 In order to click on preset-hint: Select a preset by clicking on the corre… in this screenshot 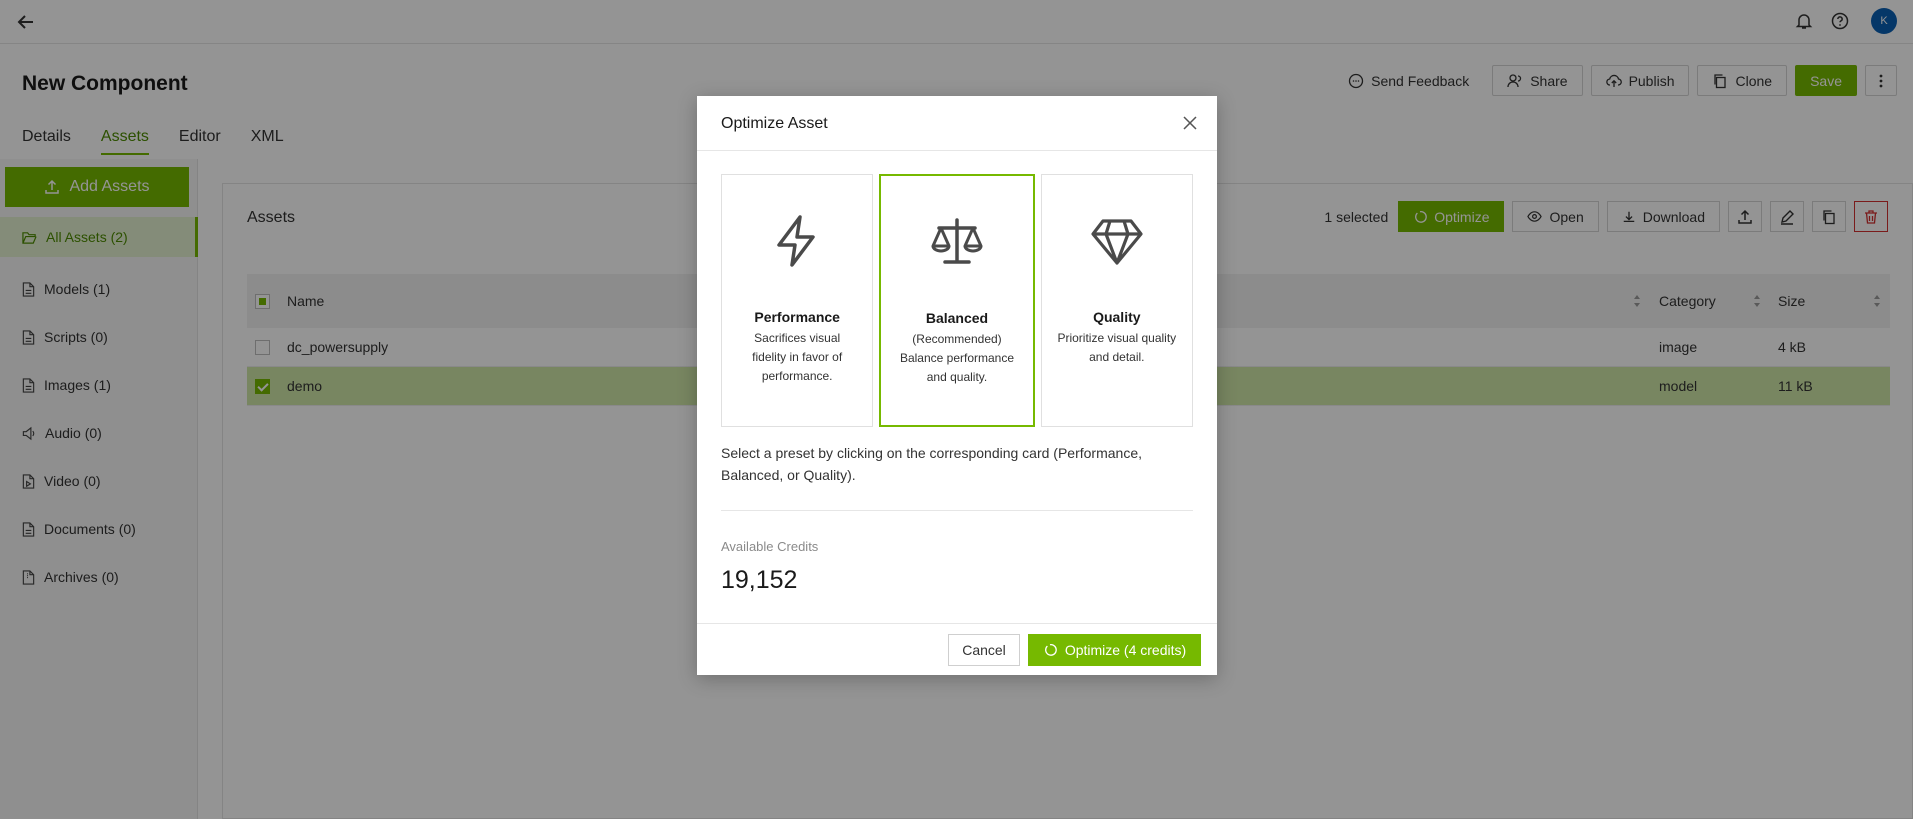, I will do `click(931, 464)`.